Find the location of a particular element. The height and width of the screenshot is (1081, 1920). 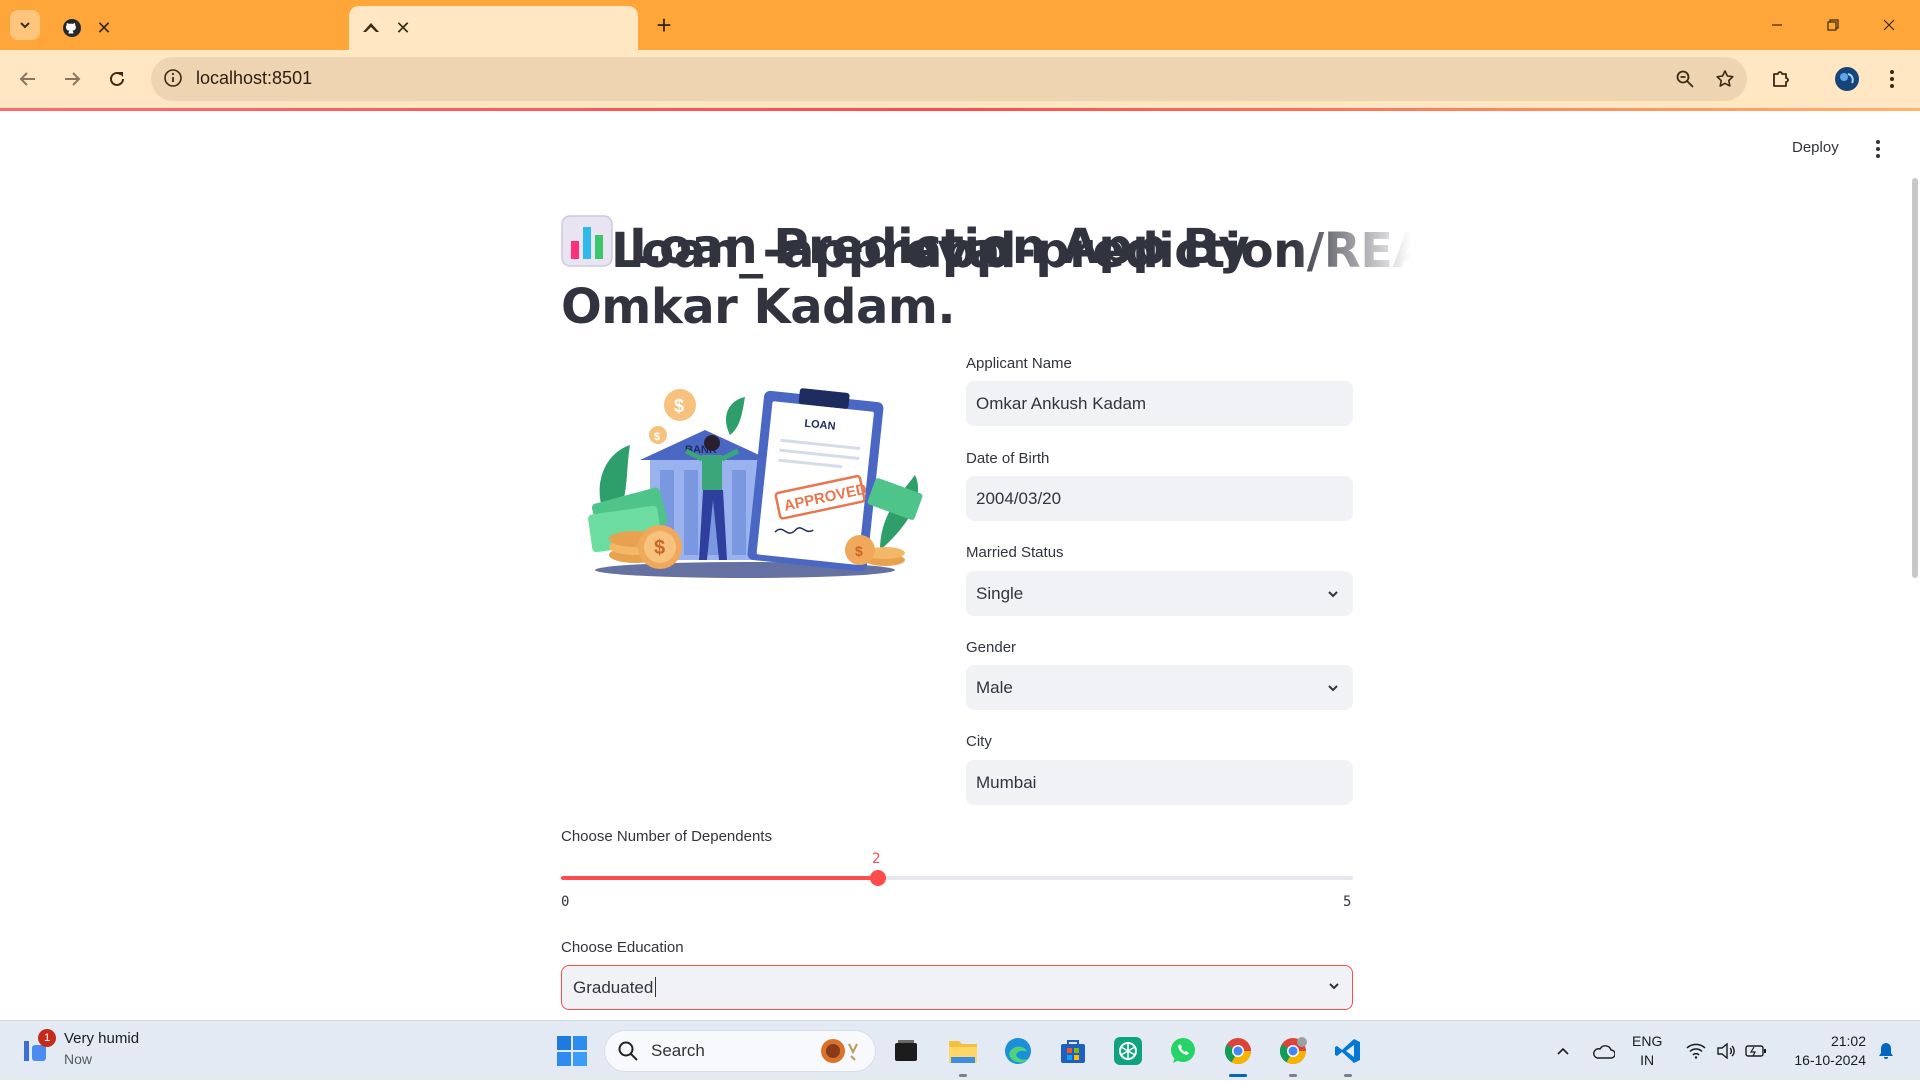

slider-thumb is located at coordinates (877, 878).